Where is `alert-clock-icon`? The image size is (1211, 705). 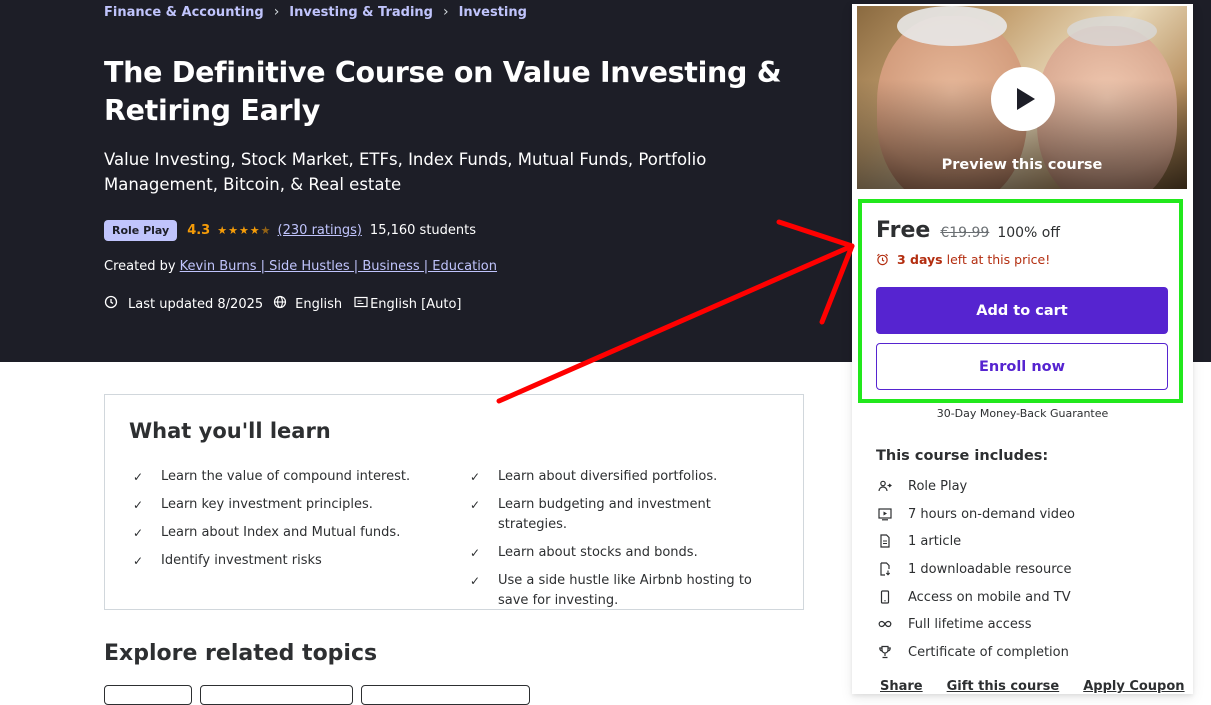 alert-clock-icon is located at coordinates (111, 304).